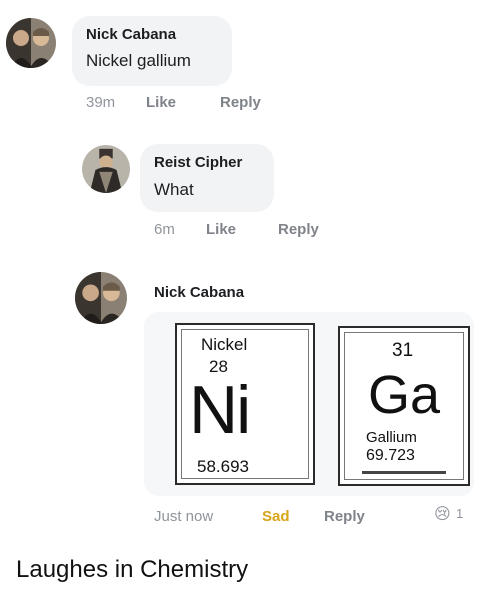  Describe the element at coordinates (164, 229) in the screenshot. I see `comment-time: 6m` at that location.